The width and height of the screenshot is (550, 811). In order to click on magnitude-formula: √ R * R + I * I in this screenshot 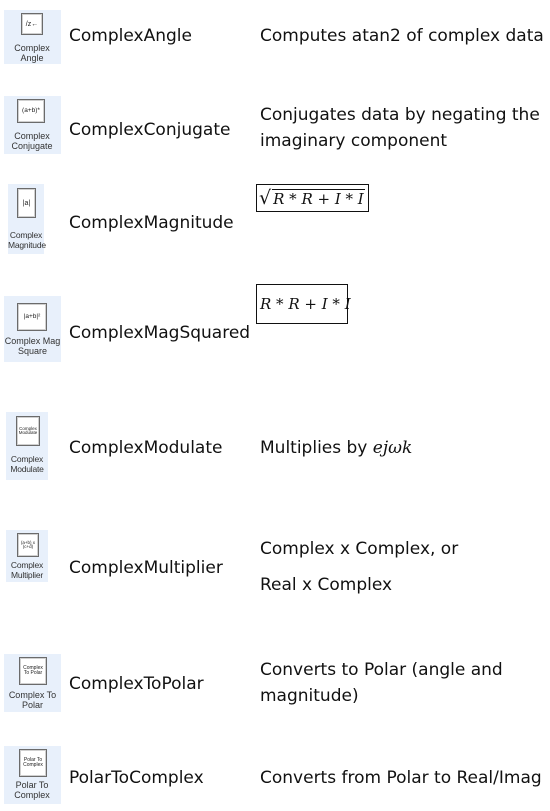, I will do `click(312, 198)`.